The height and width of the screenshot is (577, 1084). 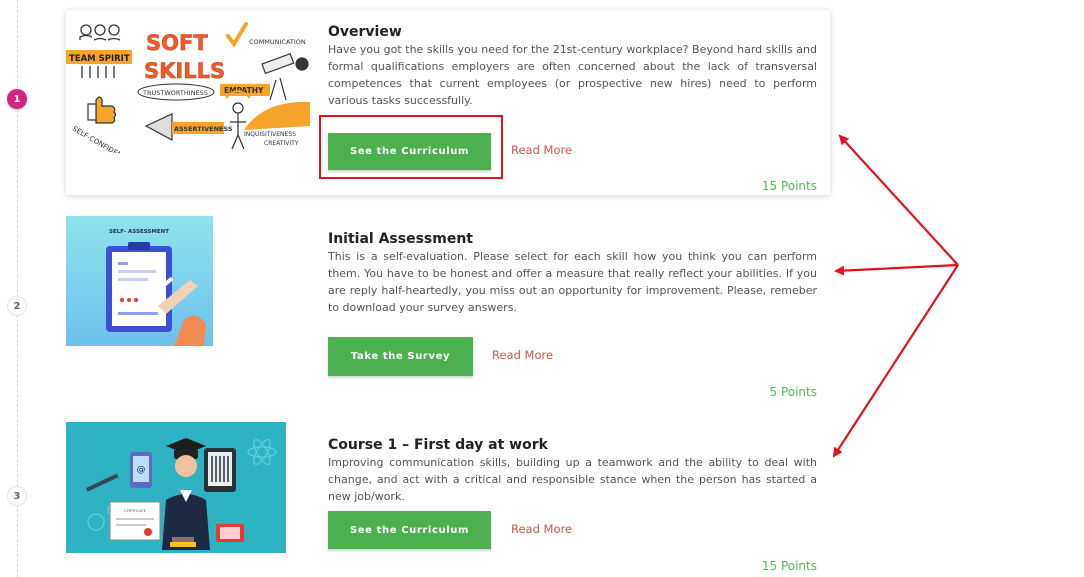 What do you see at coordinates (176, 487) in the screenshot?
I see `graduate-illustration: @ CERTIFICATE` at bounding box center [176, 487].